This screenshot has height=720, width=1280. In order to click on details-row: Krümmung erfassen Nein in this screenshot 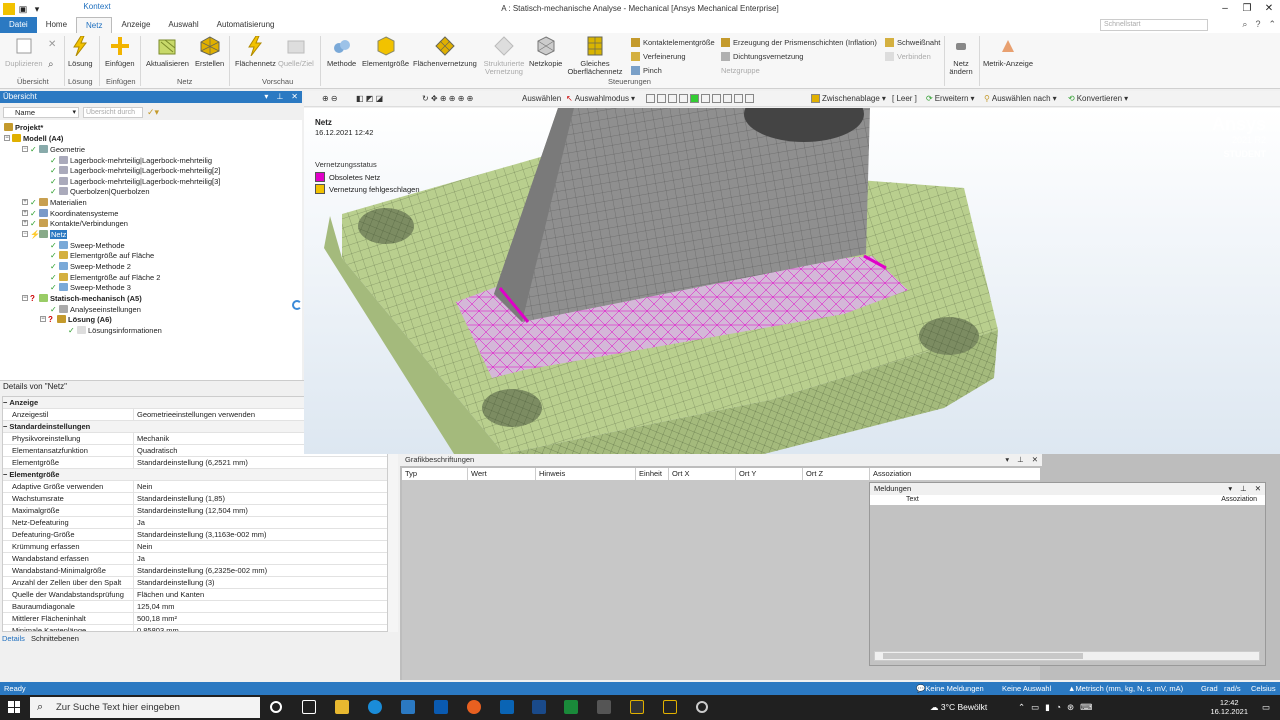, I will do `click(195, 547)`.